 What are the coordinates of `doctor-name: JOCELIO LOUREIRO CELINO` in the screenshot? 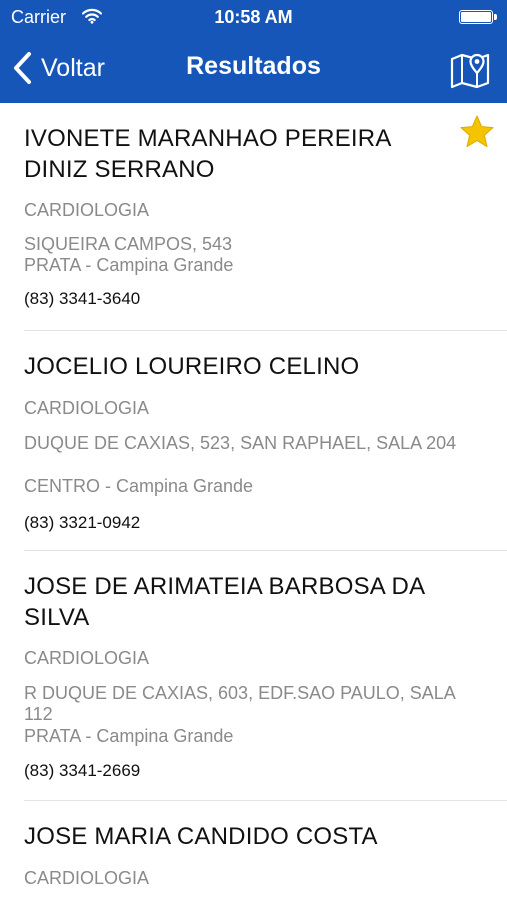 It's located at (192, 366).